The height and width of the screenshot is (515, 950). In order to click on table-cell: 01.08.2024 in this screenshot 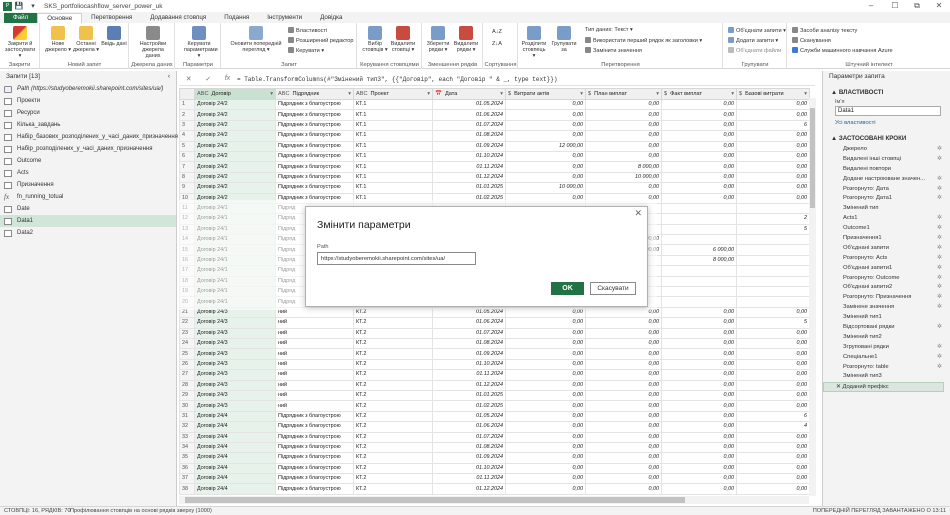, I will do `click(469, 343)`.